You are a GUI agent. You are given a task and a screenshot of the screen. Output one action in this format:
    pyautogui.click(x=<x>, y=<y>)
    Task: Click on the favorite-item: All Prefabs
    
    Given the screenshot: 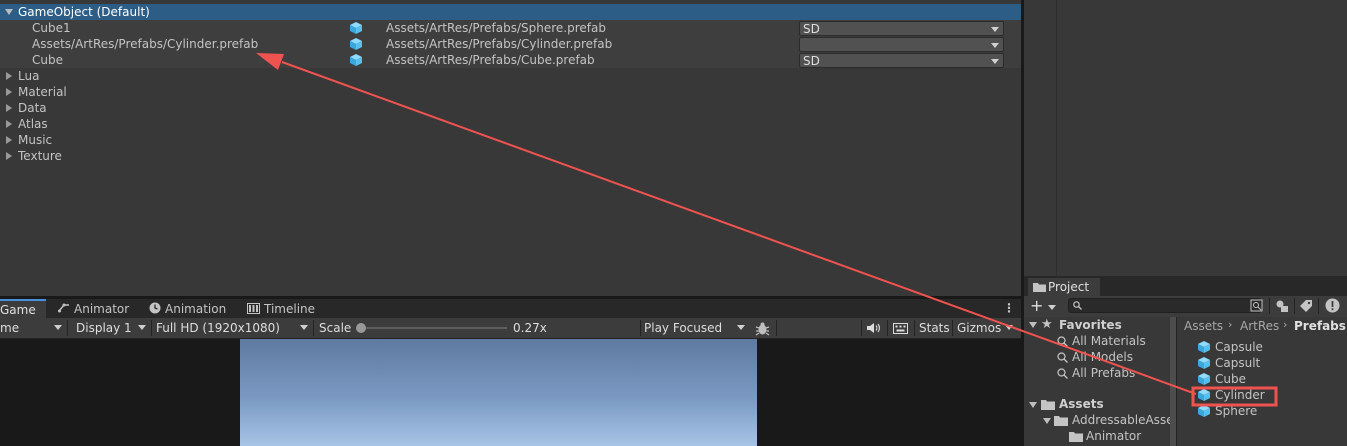 What is the action you would take?
    pyautogui.click(x=1103, y=373)
    